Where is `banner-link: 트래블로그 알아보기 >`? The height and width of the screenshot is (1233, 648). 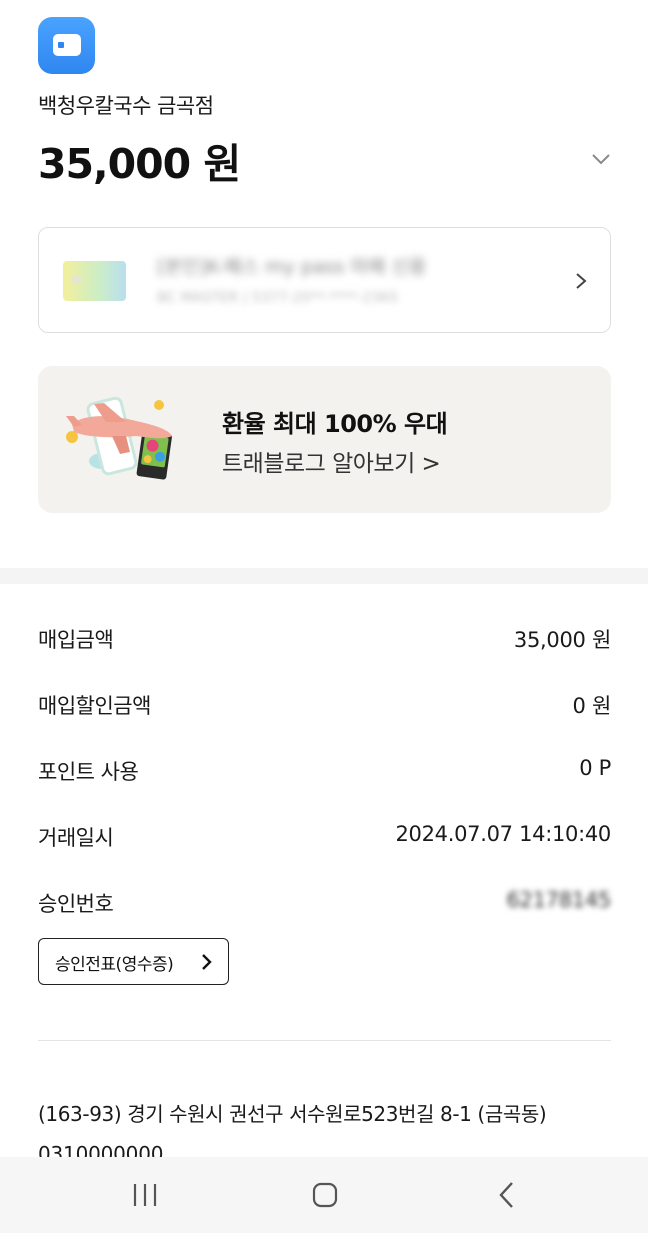 banner-link: 트래블로그 알아보기 > is located at coordinates (331, 461).